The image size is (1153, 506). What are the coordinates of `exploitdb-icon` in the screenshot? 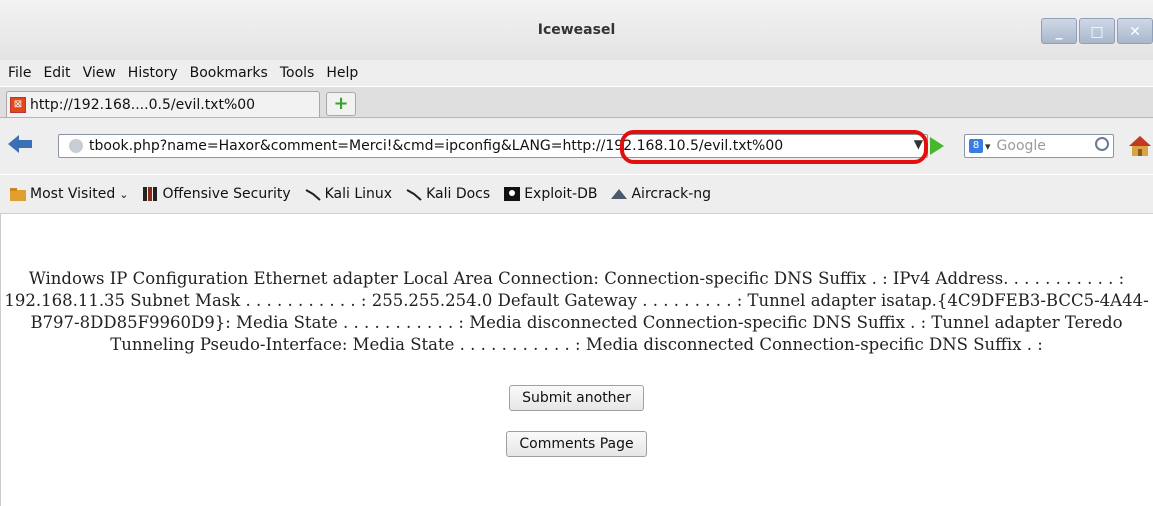 It's located at (512, 194).